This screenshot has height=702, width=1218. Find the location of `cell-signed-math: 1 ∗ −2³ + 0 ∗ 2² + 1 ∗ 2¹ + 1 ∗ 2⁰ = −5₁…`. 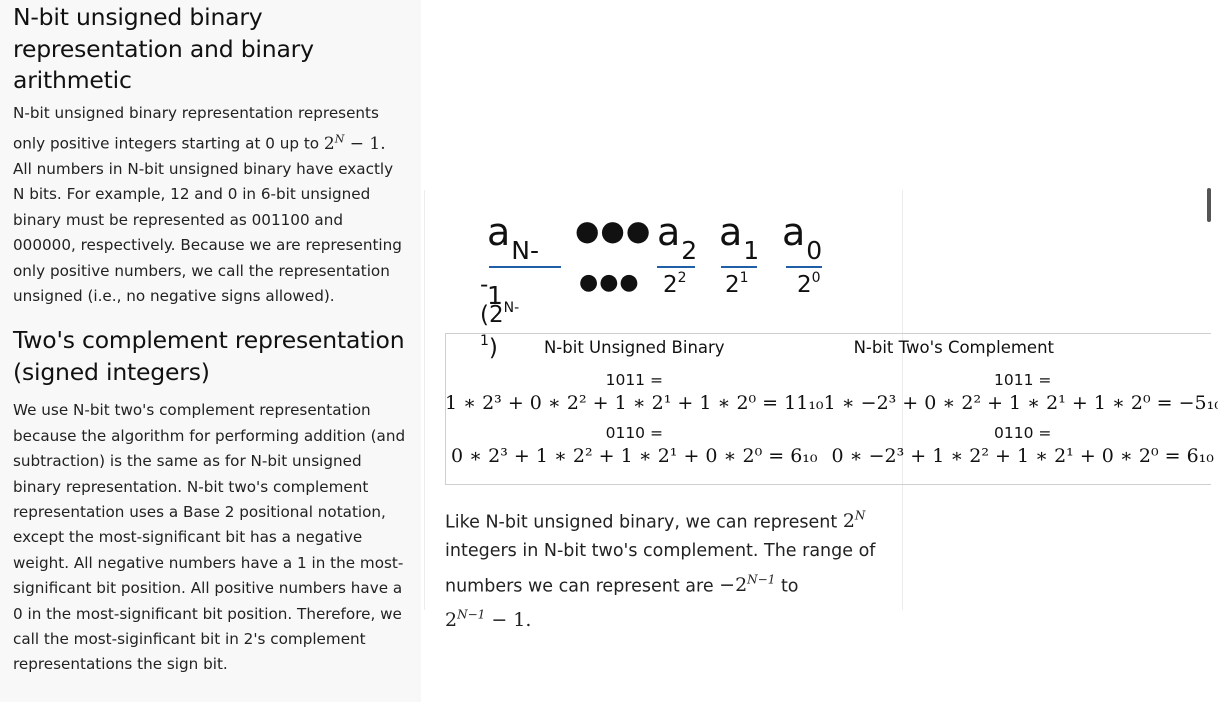

cell-signed-math: 1 ∗ −2³ + 0 ∗ 2² + 1 ∗ 2¹ + 1 ∗ 2⁰ = −5₁… is located at coordinates (1020, 403).